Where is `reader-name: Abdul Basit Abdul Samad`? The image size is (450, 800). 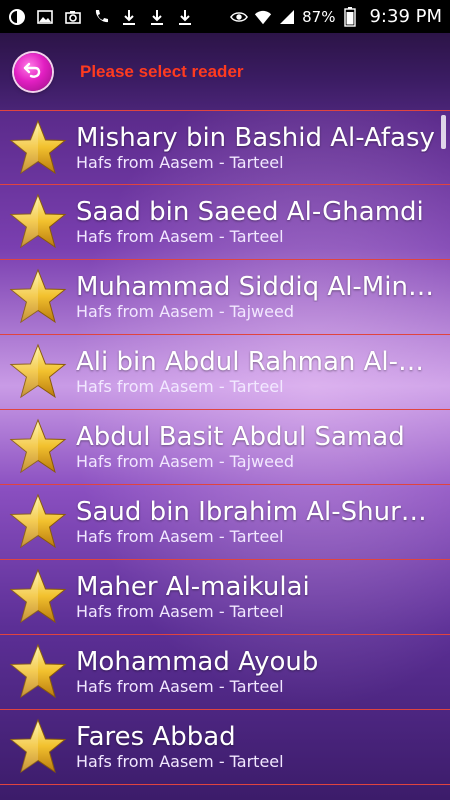 reader-name: Abdul Basit Abdul Samad is located at coordinates (240, 437).